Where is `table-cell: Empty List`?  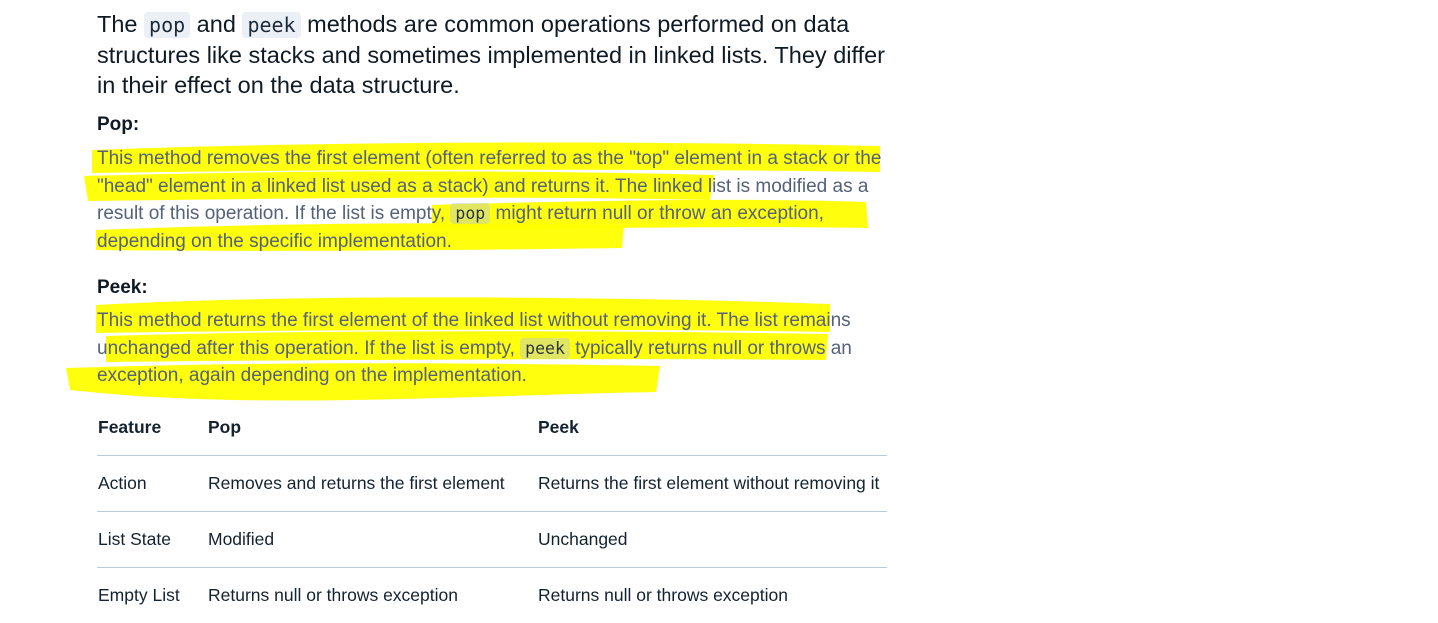
table-cell: Empty List is located at coordinates (139, 595).